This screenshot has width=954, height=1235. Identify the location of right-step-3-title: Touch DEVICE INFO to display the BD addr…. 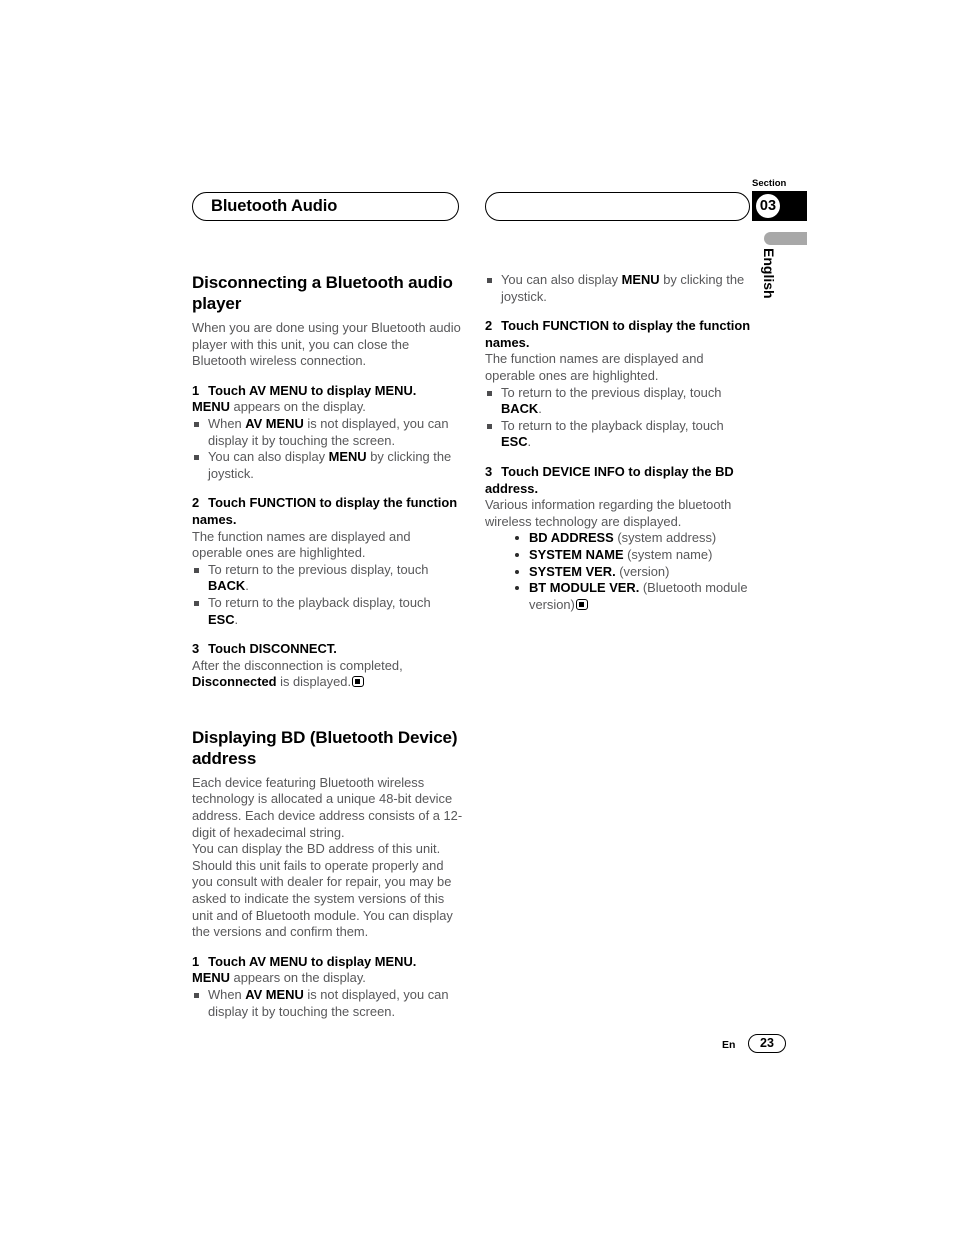
(609, 479).